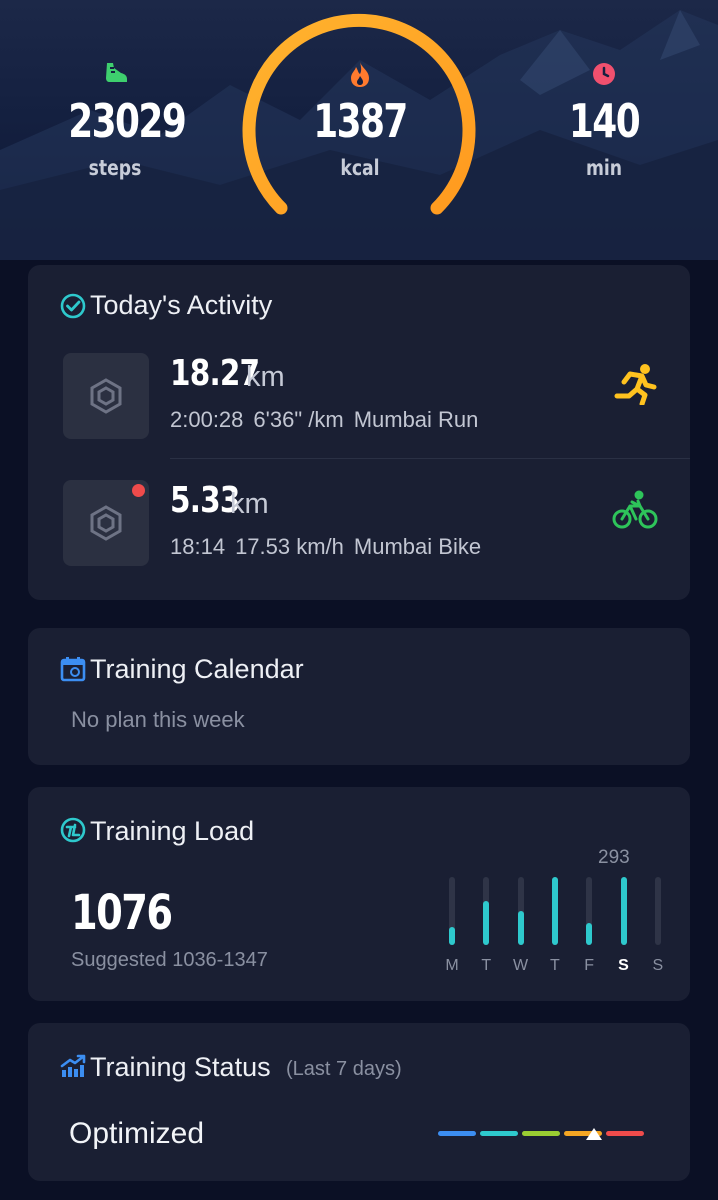  What do you see at coordinates (138, 490) in the screenshot?
I see `unread-dot` at bounding box center [138, 490].